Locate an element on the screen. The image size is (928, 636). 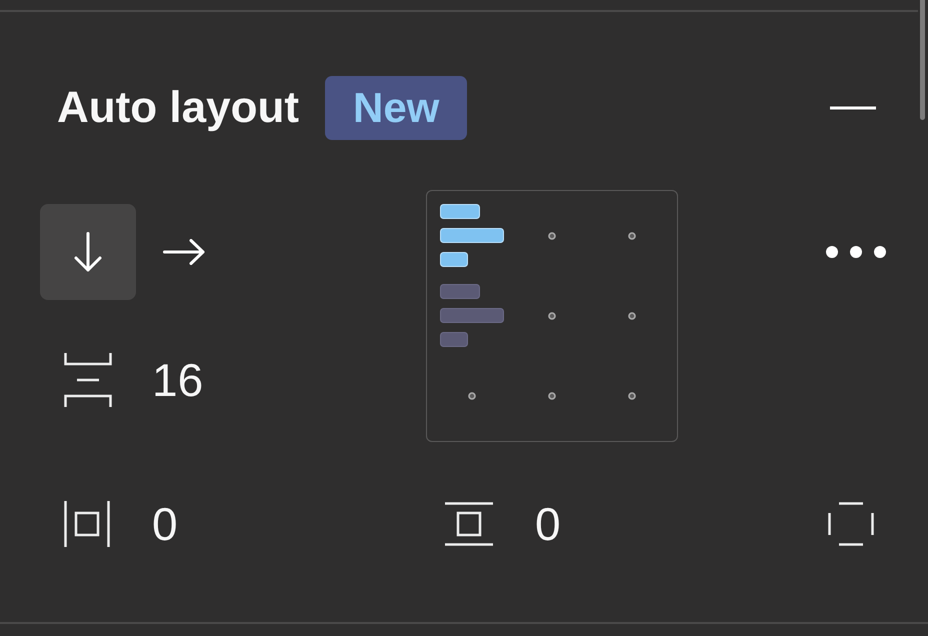
new-badge: New is located at coordinates (396, 108).